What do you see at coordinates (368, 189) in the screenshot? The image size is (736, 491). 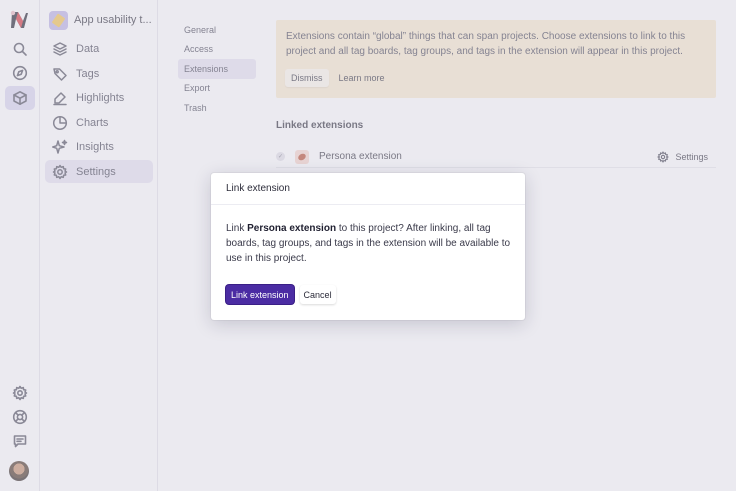 I see `dialog-title: Link extension` at bounding box center [368, 189].